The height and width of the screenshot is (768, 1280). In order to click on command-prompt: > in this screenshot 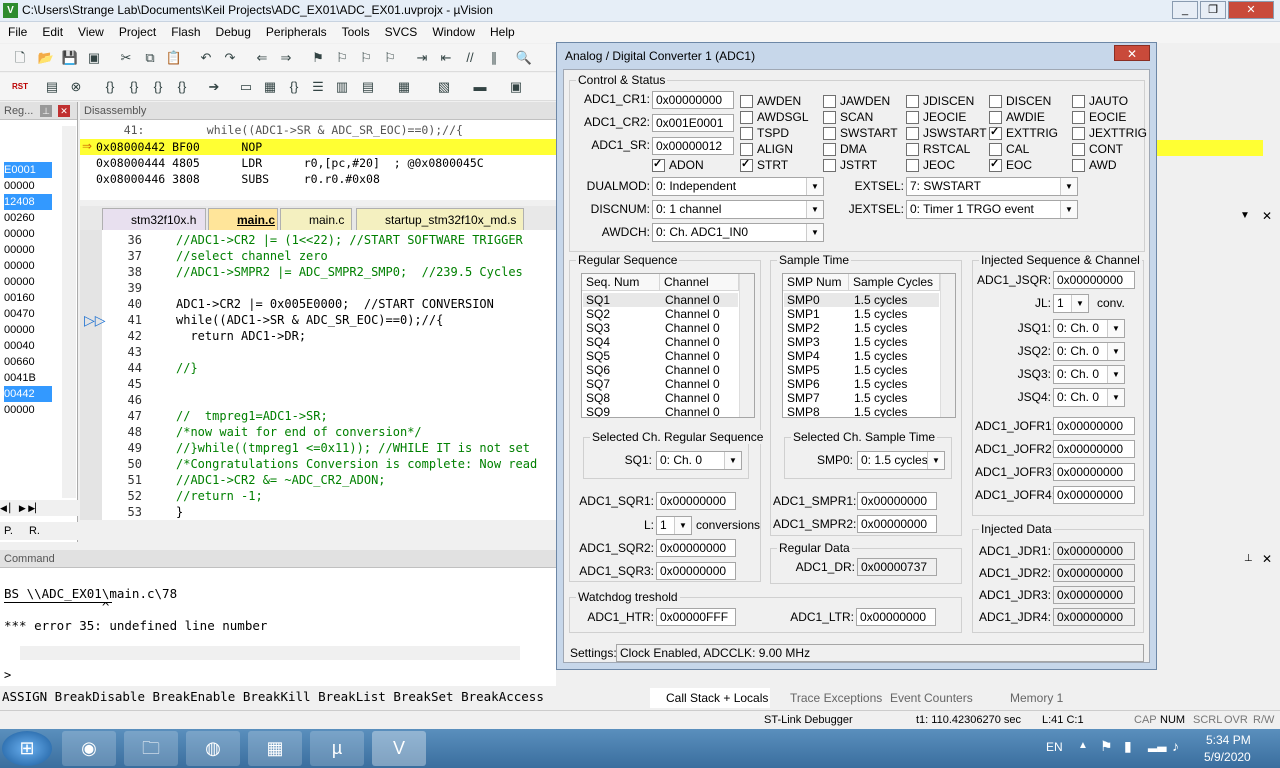, I will do `click(7, 675)`.